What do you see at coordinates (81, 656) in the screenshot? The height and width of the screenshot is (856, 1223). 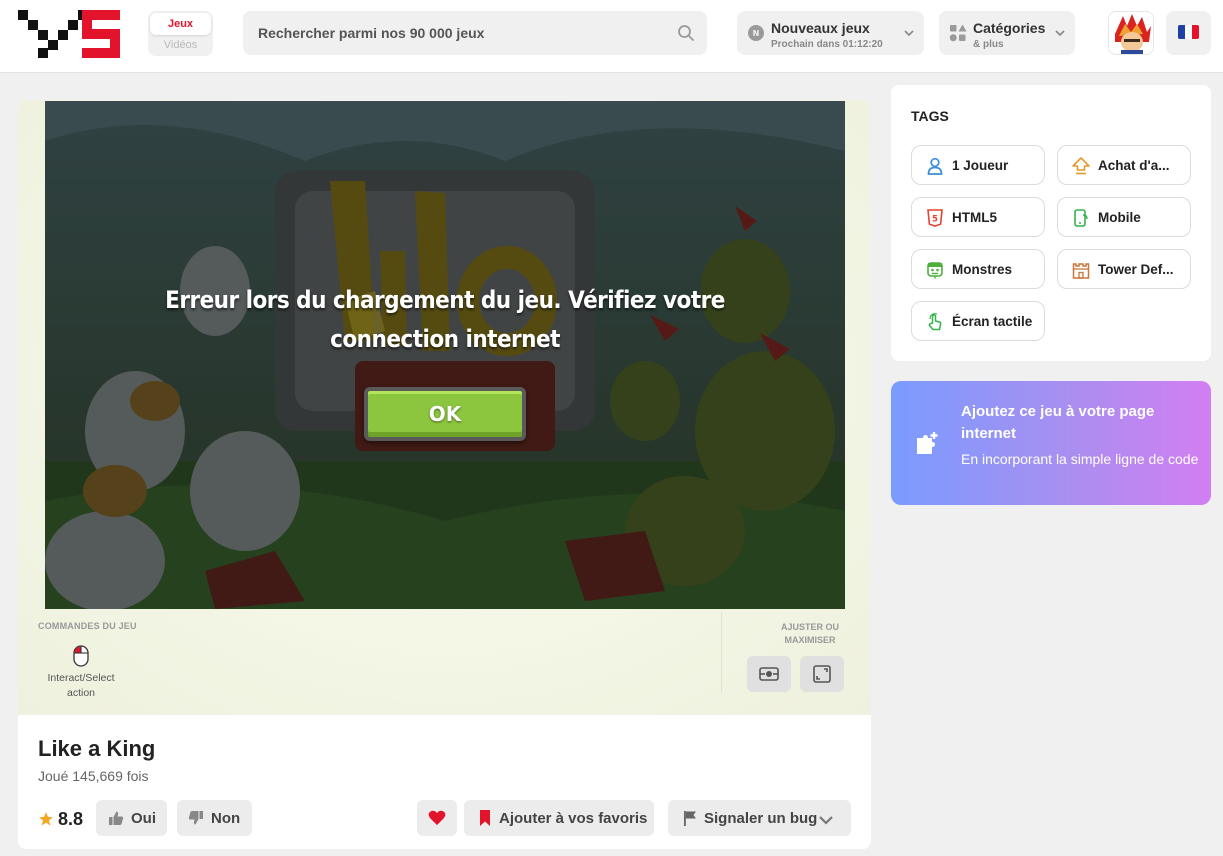 I see `mouse-click-icon` at bounding box center [81, 656].